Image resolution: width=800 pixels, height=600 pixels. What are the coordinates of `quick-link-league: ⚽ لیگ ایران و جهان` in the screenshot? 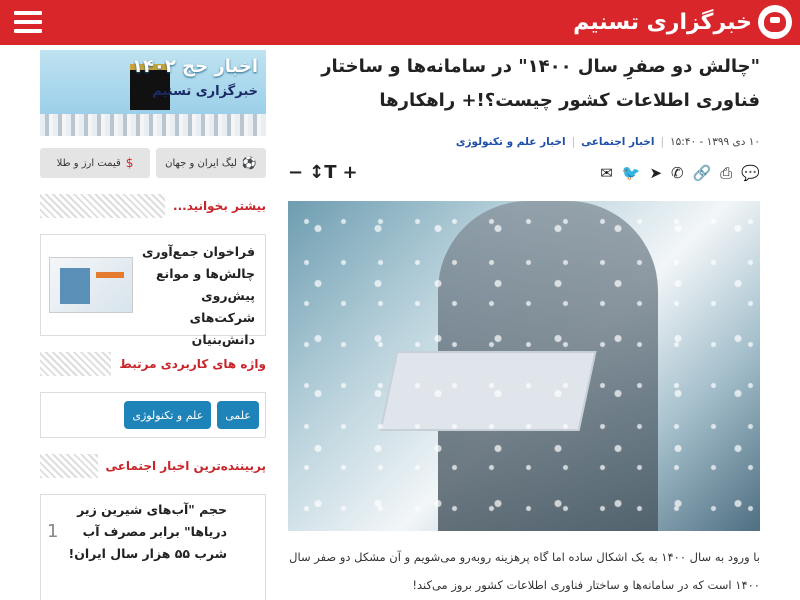 It's located at (211, 163).